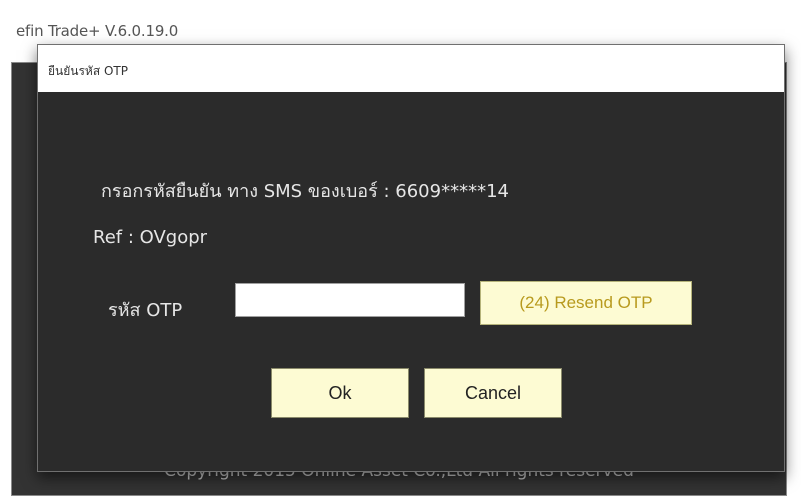  I want to click on otp-dialog-titlebar: ยืนยันรหัส OTP, so click(411, 68).